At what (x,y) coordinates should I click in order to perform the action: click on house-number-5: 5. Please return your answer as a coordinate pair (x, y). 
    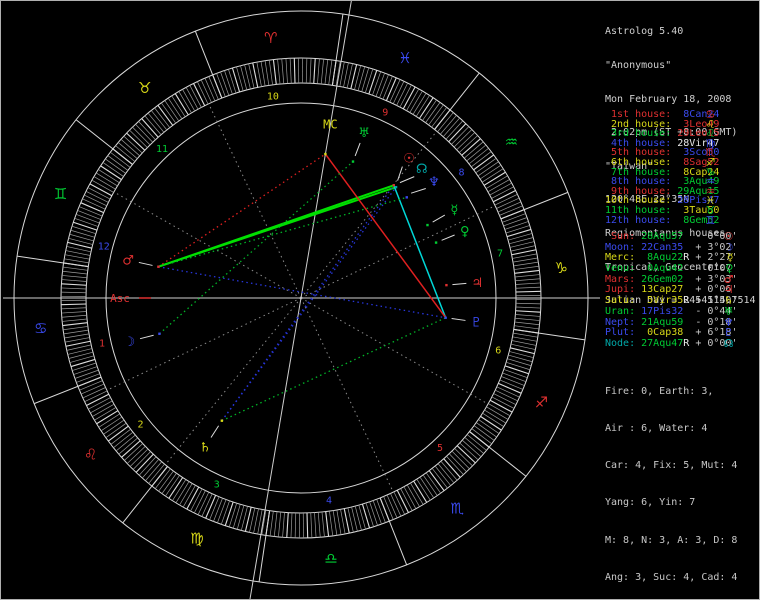
    Looking at the image, I should click on (440, 448).